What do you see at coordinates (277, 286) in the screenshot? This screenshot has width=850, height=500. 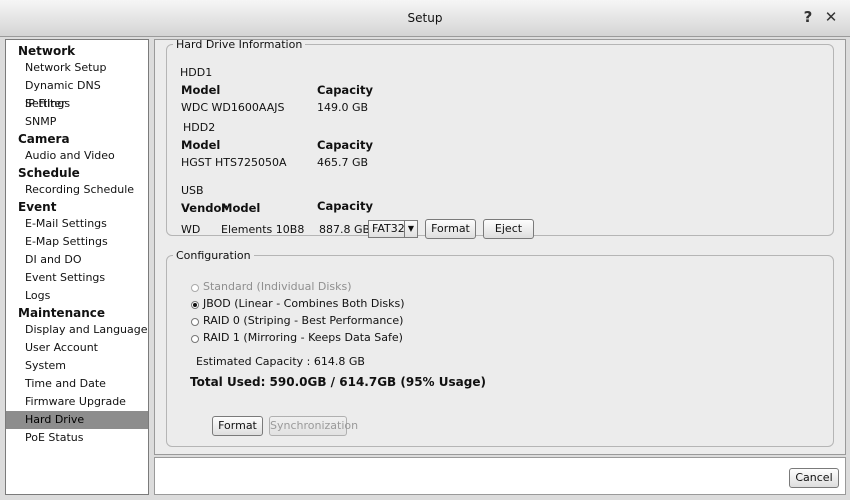 I see `radio-standard-label: Standard (Individual Disks)` at bounding box center [277, 286].